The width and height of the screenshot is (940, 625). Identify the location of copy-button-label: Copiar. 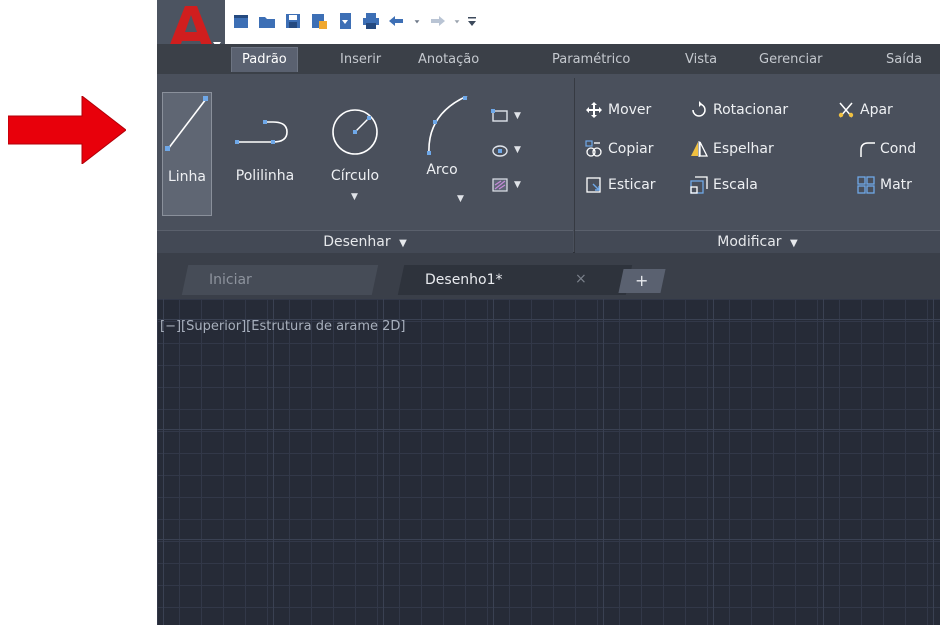
(631, 149).